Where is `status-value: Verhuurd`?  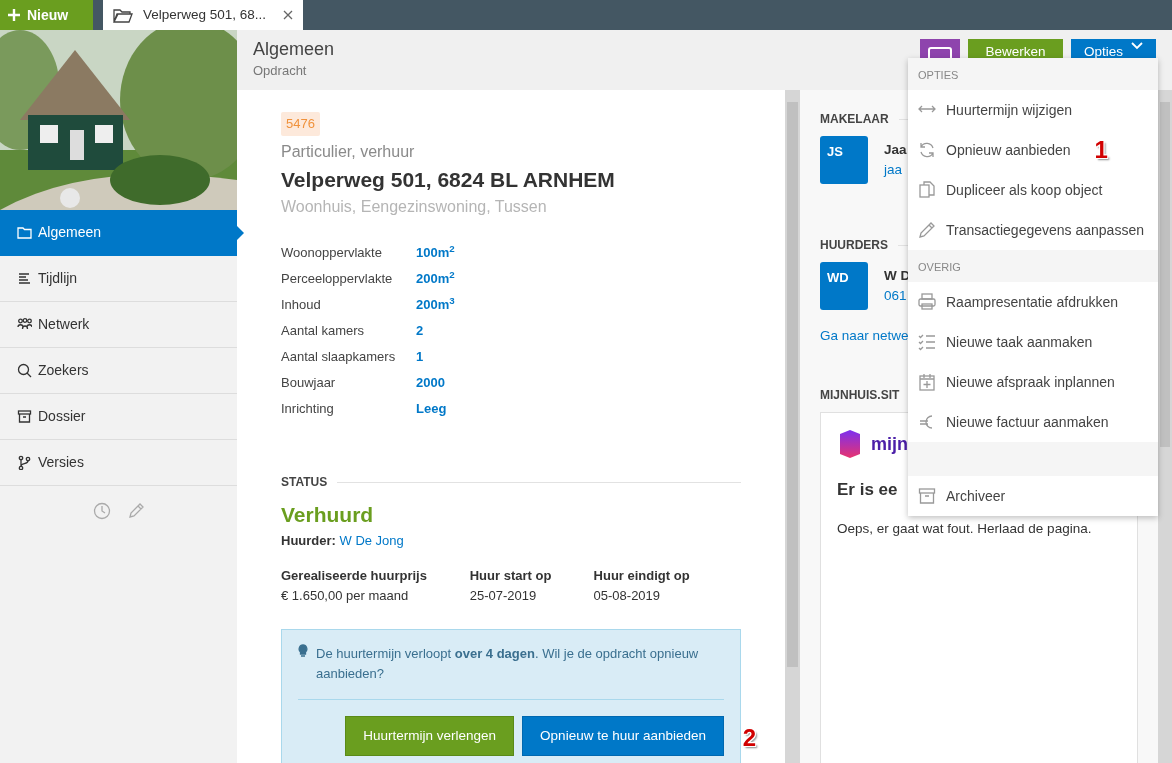 status-value: Verhuurd is located at coordinates (328, 515).